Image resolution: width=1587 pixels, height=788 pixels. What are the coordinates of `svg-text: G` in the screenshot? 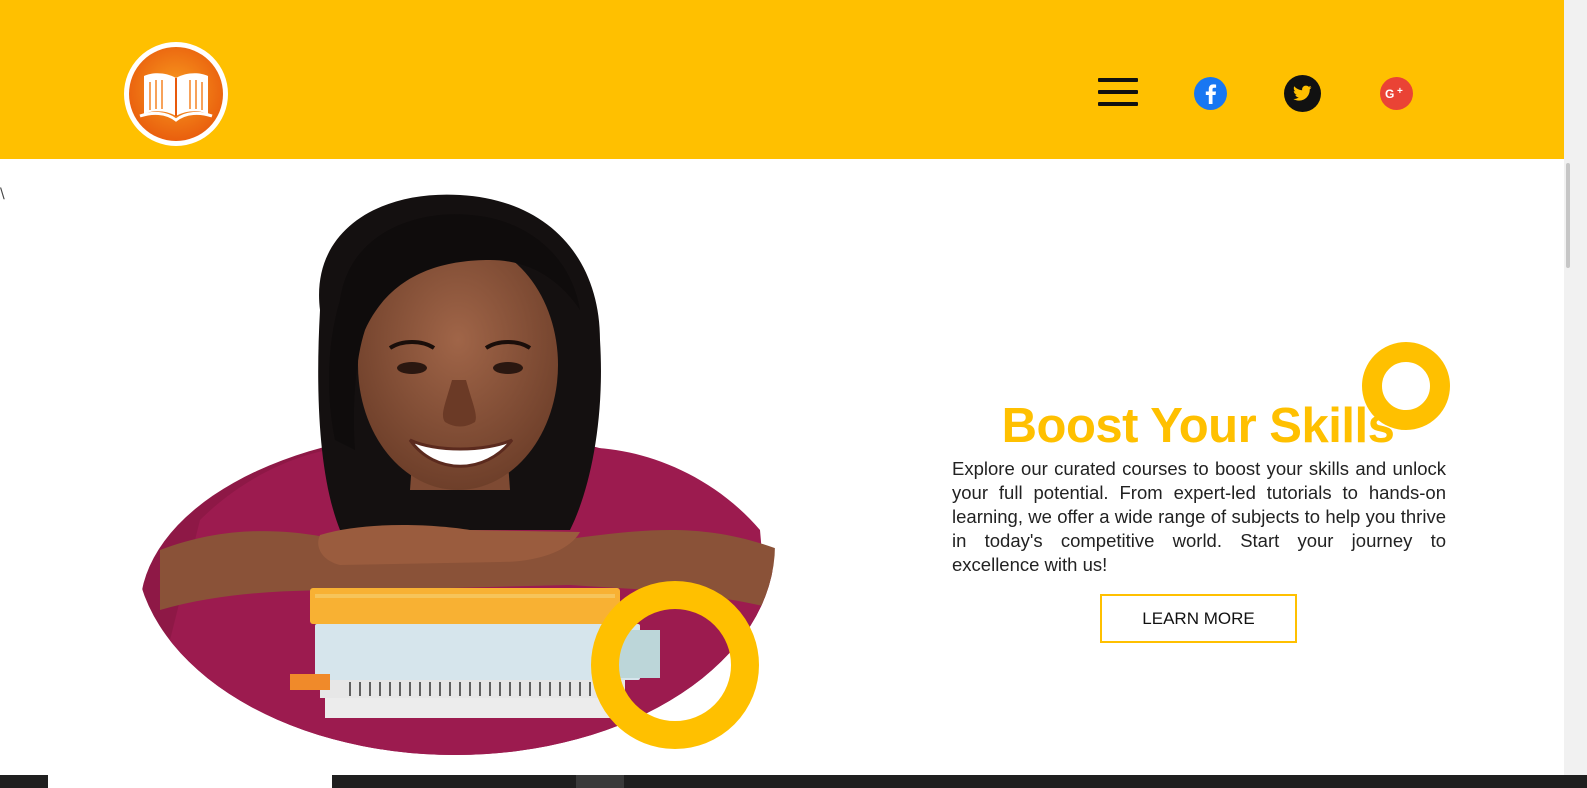 It's located at (1389, 94).